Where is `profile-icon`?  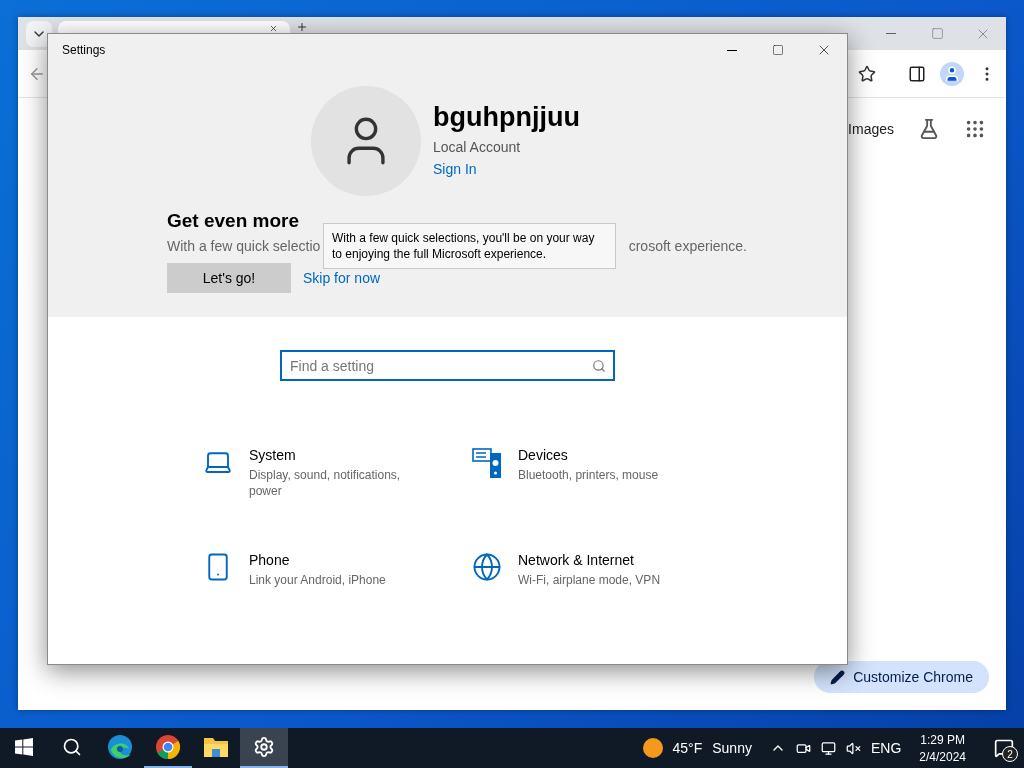
profile-icon is located at coordinates (952, 73).